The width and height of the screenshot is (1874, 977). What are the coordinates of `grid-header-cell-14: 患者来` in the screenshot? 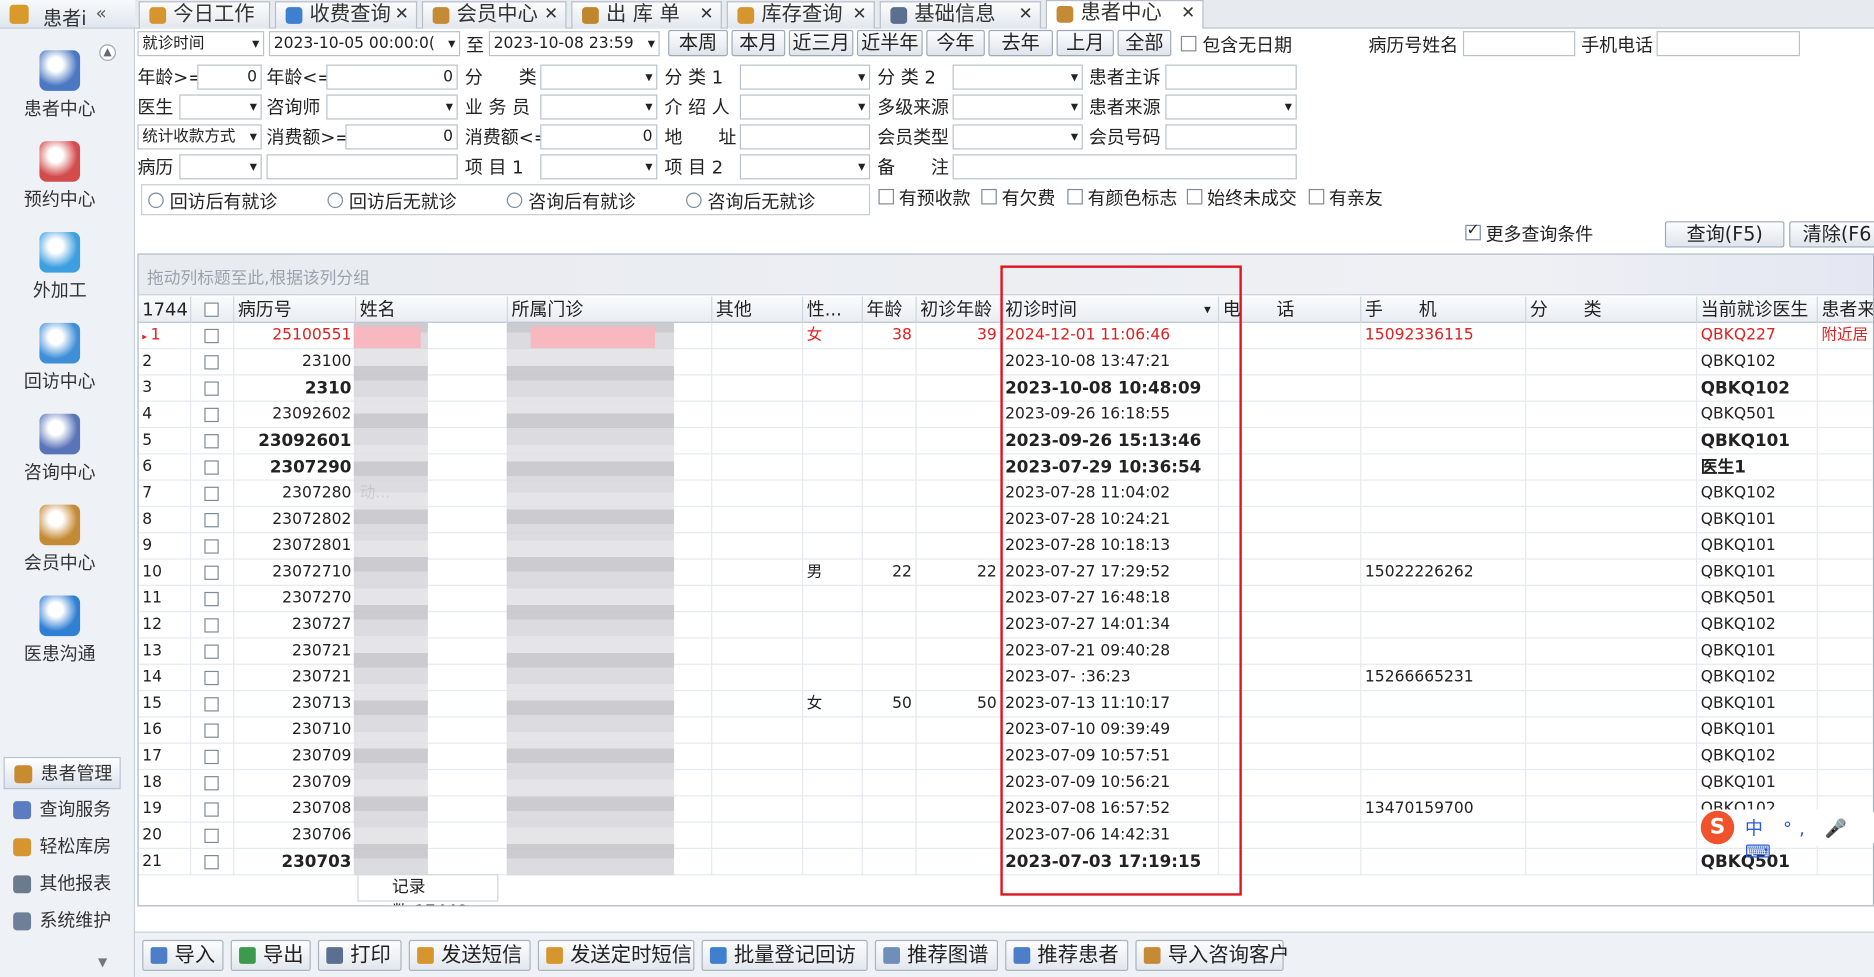 It's located at (1845, 310).